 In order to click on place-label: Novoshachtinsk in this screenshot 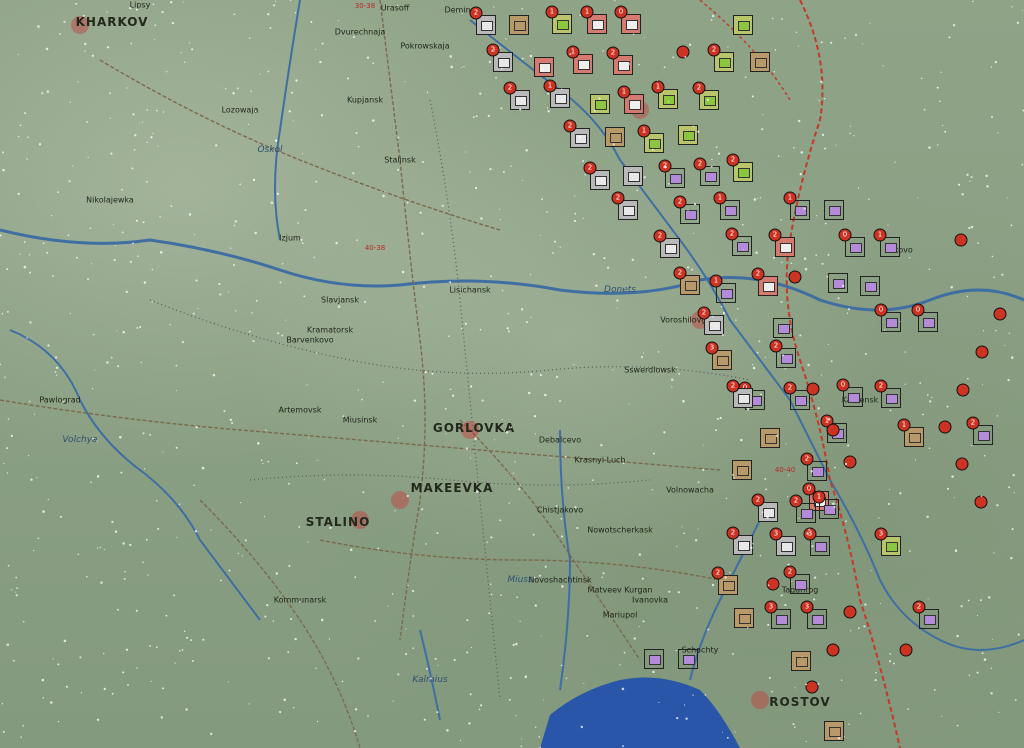, I will do `click(560, 580)`.